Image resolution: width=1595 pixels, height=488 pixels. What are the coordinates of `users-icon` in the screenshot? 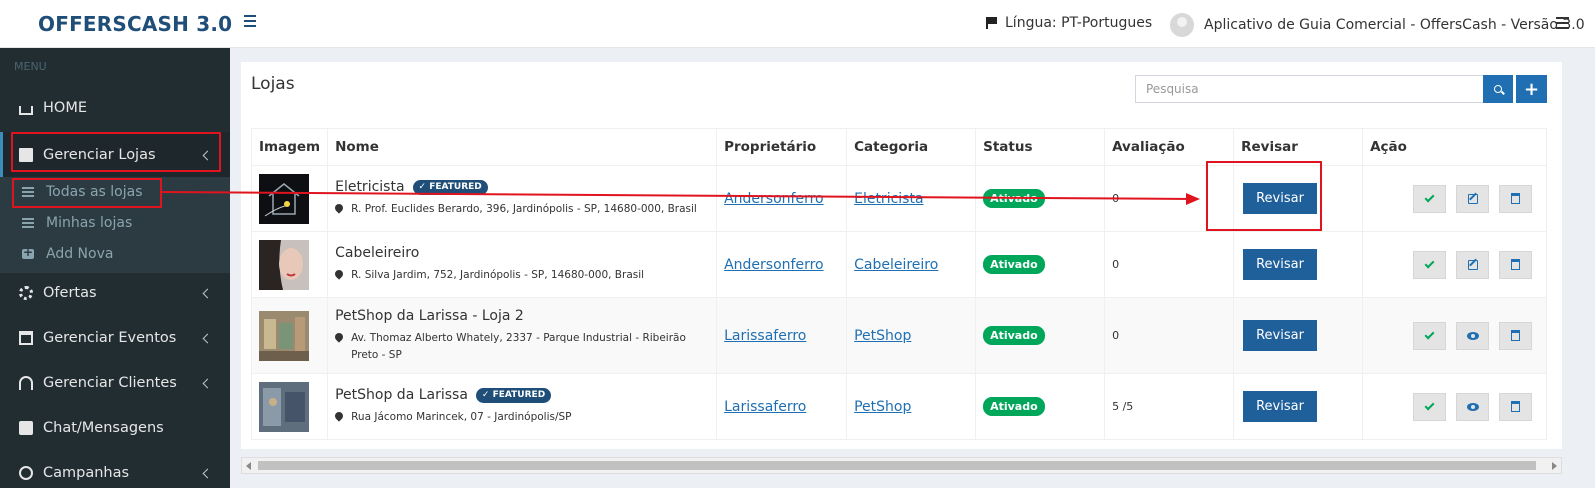 It's located at (26, 383).